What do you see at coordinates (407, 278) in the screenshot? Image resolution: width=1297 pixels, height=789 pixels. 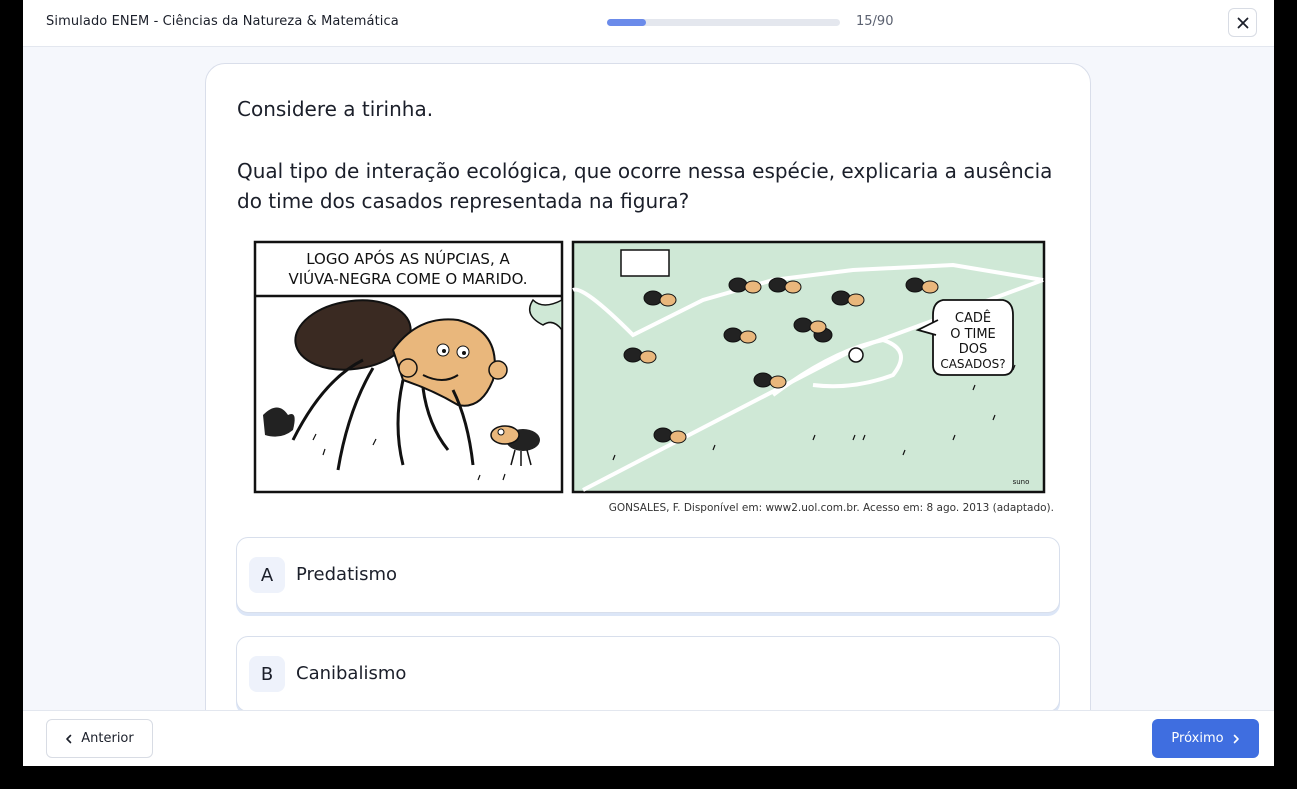 I see `comic-caption-line-2: VIÚVA-NEGRA COME O MARIDO.` at bounding box center [407, 278].